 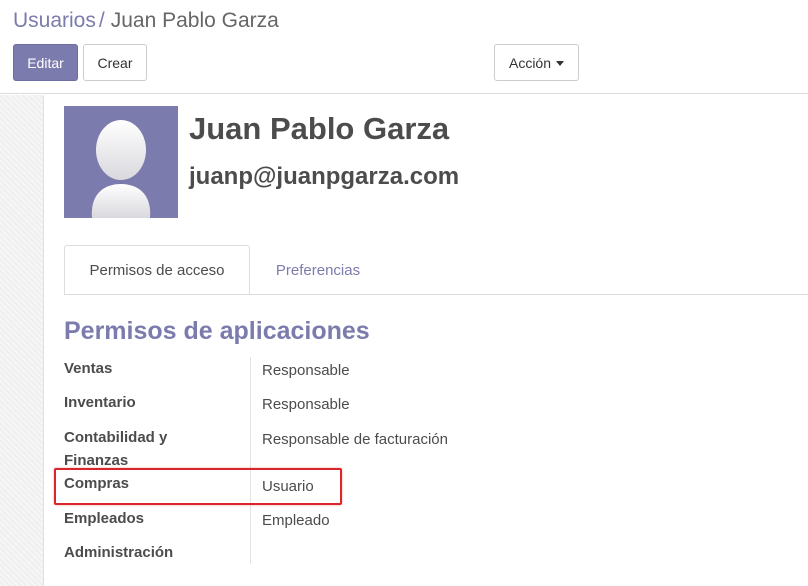 I want to click on field-label-inventario: Inventario, so click(x=100, y=402).